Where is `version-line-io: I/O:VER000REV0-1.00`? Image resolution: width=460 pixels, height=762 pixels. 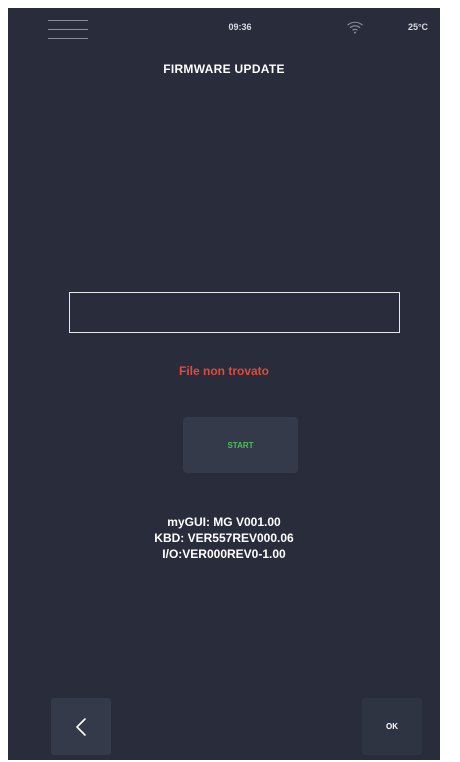
version-line-io: I/O:VER000REV0-1.00 is located at coordinates (224, 554).